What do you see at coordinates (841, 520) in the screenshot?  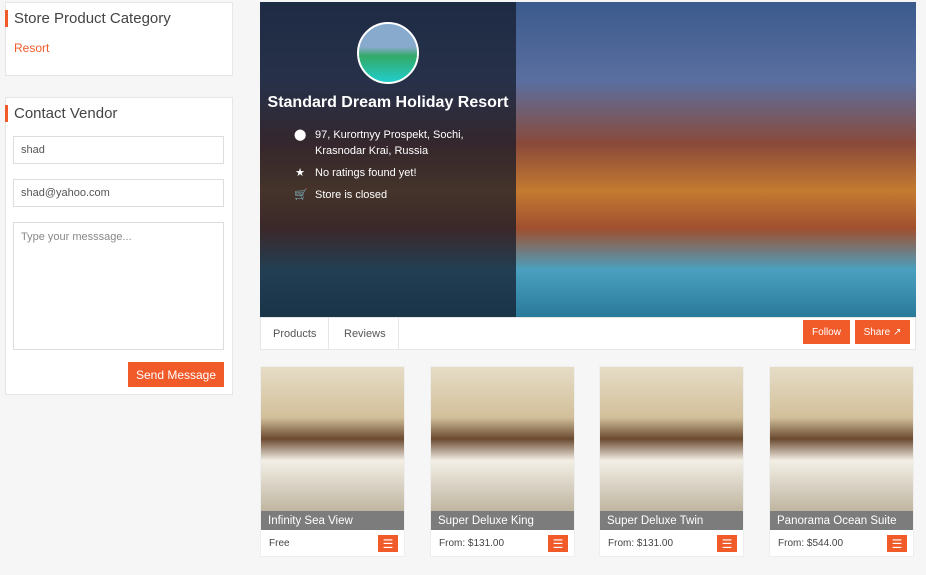 I see `product-title: Panorama Ocean Suite` at bounding box center [841, 520].